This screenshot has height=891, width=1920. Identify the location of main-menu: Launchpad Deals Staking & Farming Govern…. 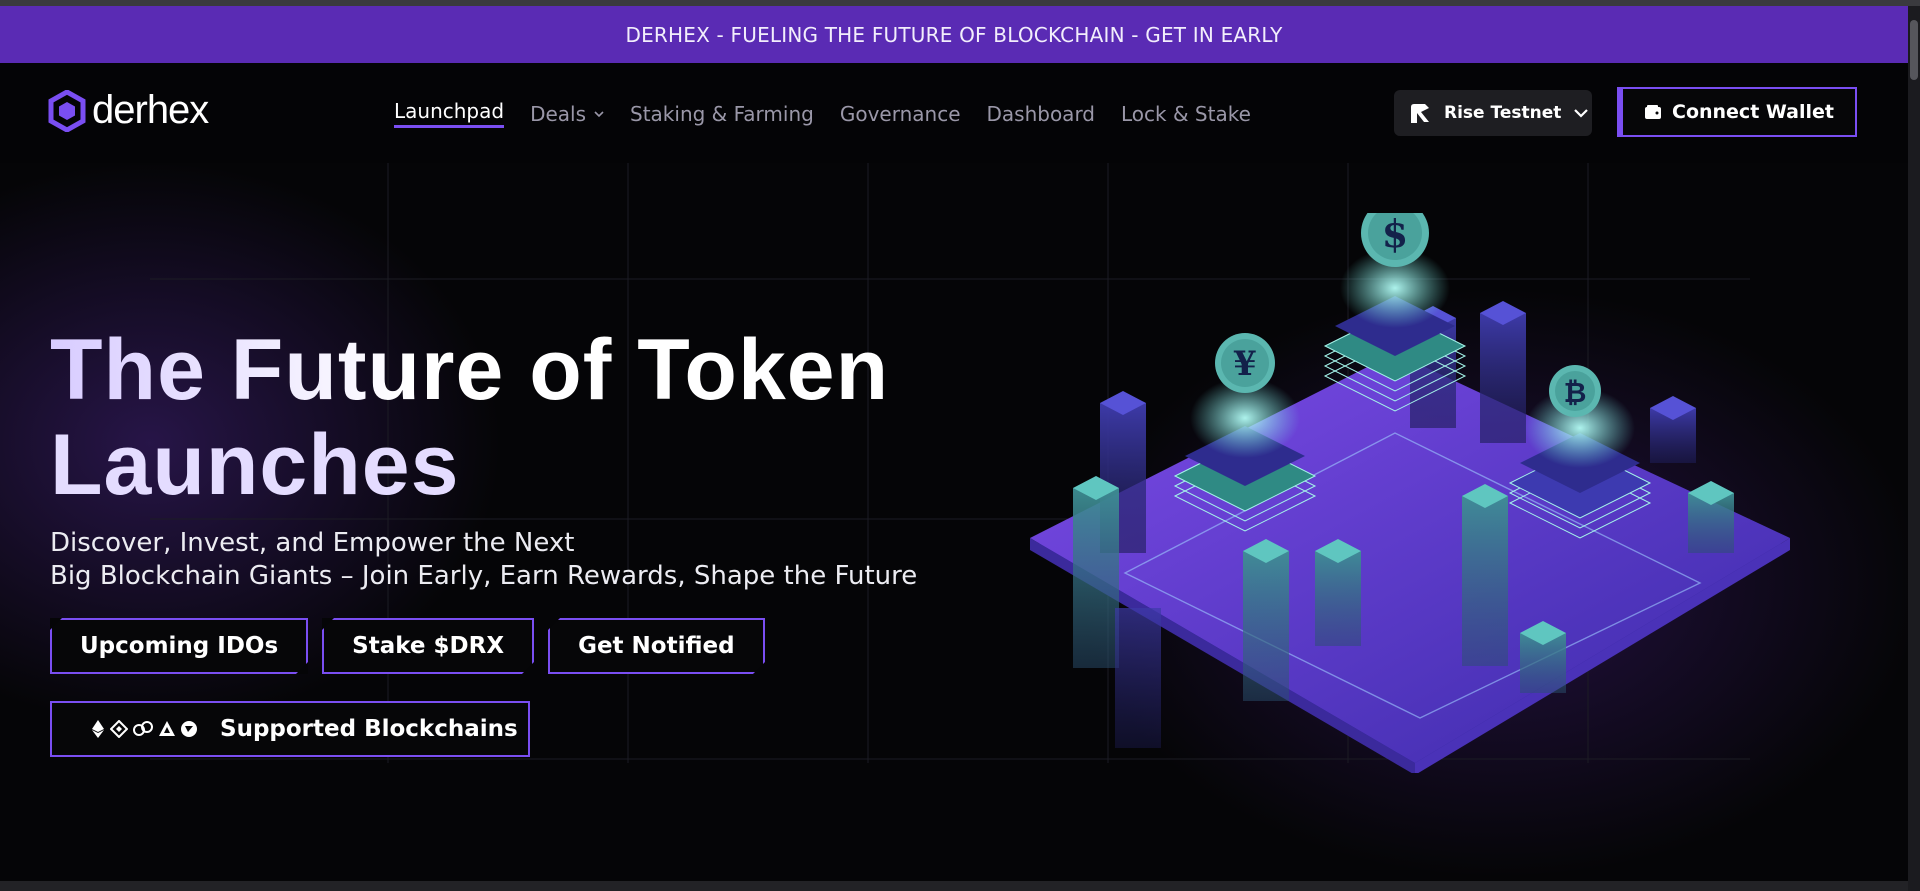
(835, 113).